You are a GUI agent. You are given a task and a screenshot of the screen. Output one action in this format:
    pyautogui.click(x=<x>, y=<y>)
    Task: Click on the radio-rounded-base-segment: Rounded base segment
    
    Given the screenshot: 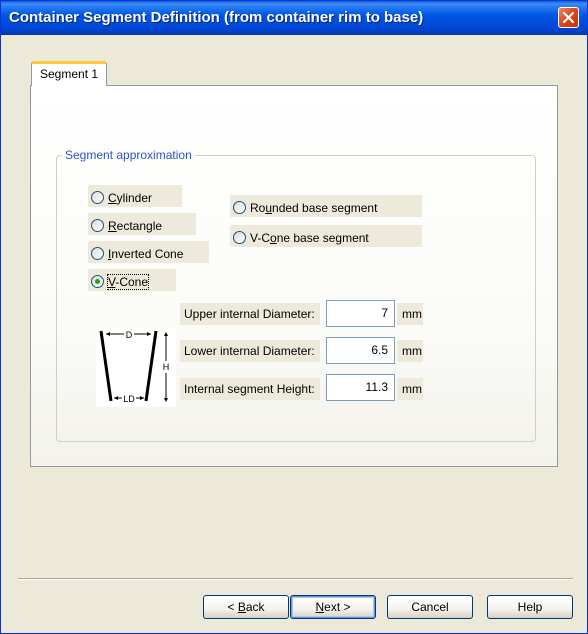 What is the action you would take?
    pyautogui.click(x=326, y=206)
    